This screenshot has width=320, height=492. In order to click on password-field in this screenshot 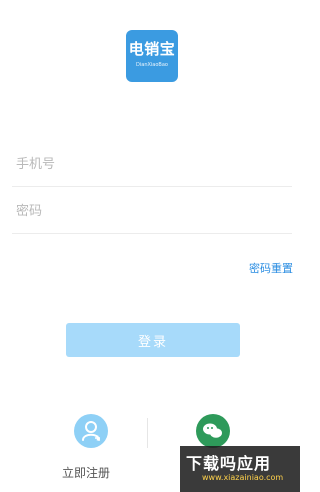, I will do `click(152, 211)`.